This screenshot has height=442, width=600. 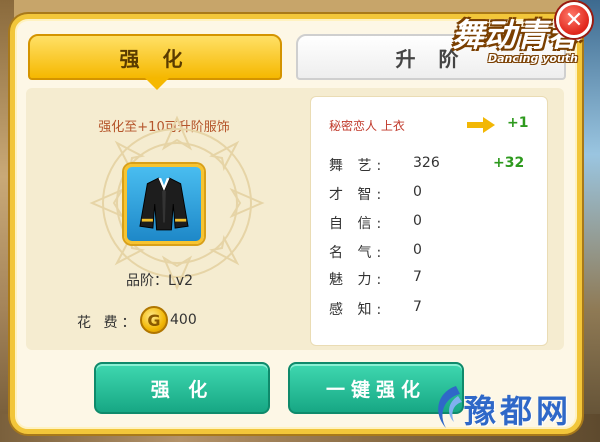 I want to click on item-name: 秘密恋人 上衣, so click(x=367, y=126).